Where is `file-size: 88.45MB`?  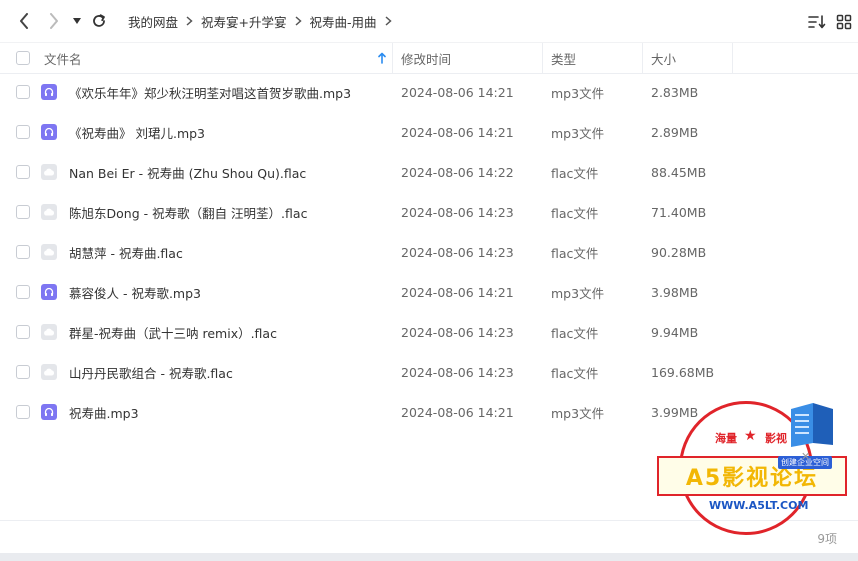 file-size: 88.45MB is located at coordinates (679, 172).